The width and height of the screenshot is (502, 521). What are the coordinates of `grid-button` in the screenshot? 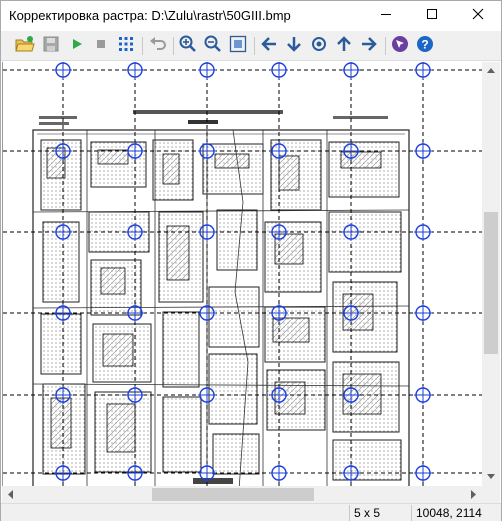 It's located at (126, 46).